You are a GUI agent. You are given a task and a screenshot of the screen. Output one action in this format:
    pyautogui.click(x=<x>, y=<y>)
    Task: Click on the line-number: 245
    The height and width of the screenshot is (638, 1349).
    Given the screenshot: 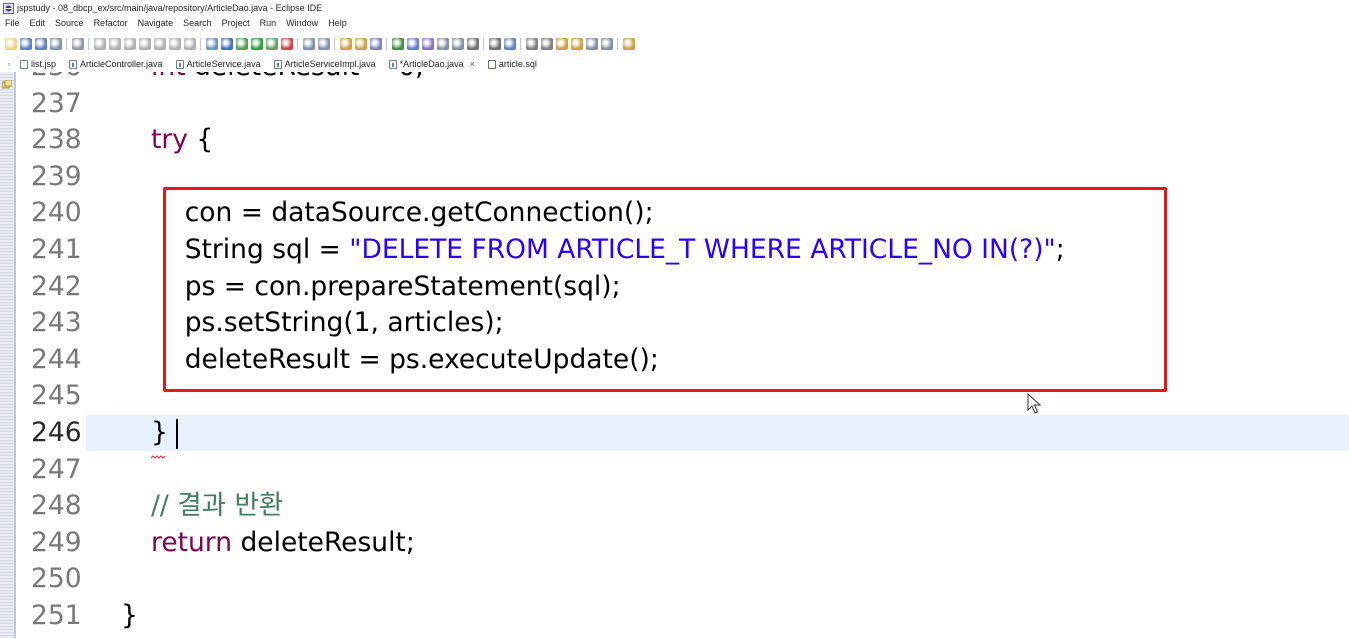 What is the action you would take?
    pyautogui.click(x=56, y=396)
    